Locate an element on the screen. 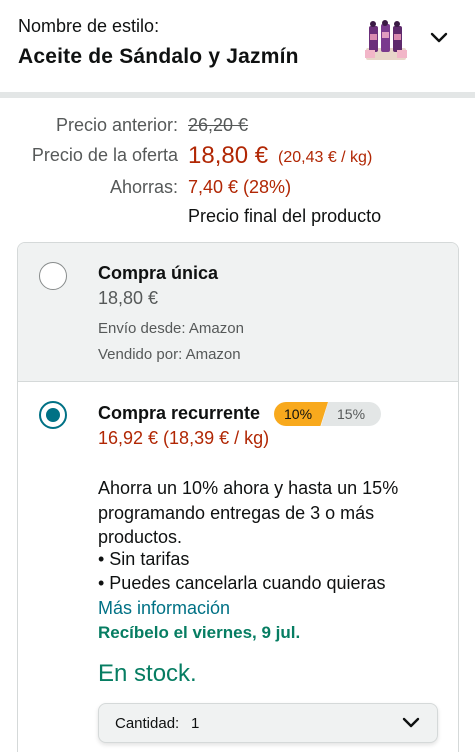  one-time-radio is located at coordinates (53, 276).